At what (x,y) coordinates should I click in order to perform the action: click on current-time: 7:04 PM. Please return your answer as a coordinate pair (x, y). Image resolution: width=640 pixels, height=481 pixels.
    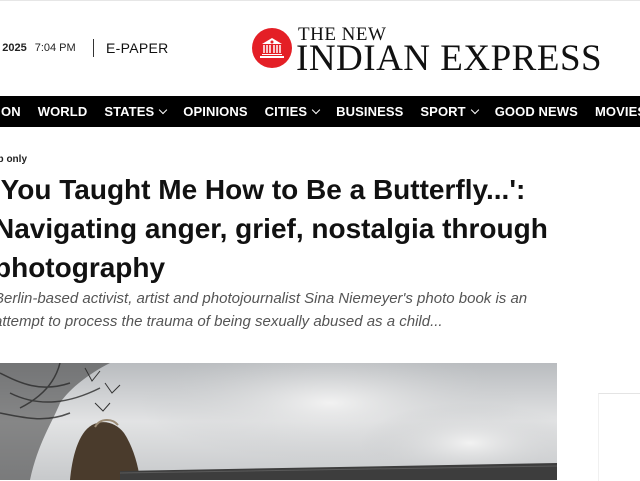
    Looking at the image, I should click on (55, 48).